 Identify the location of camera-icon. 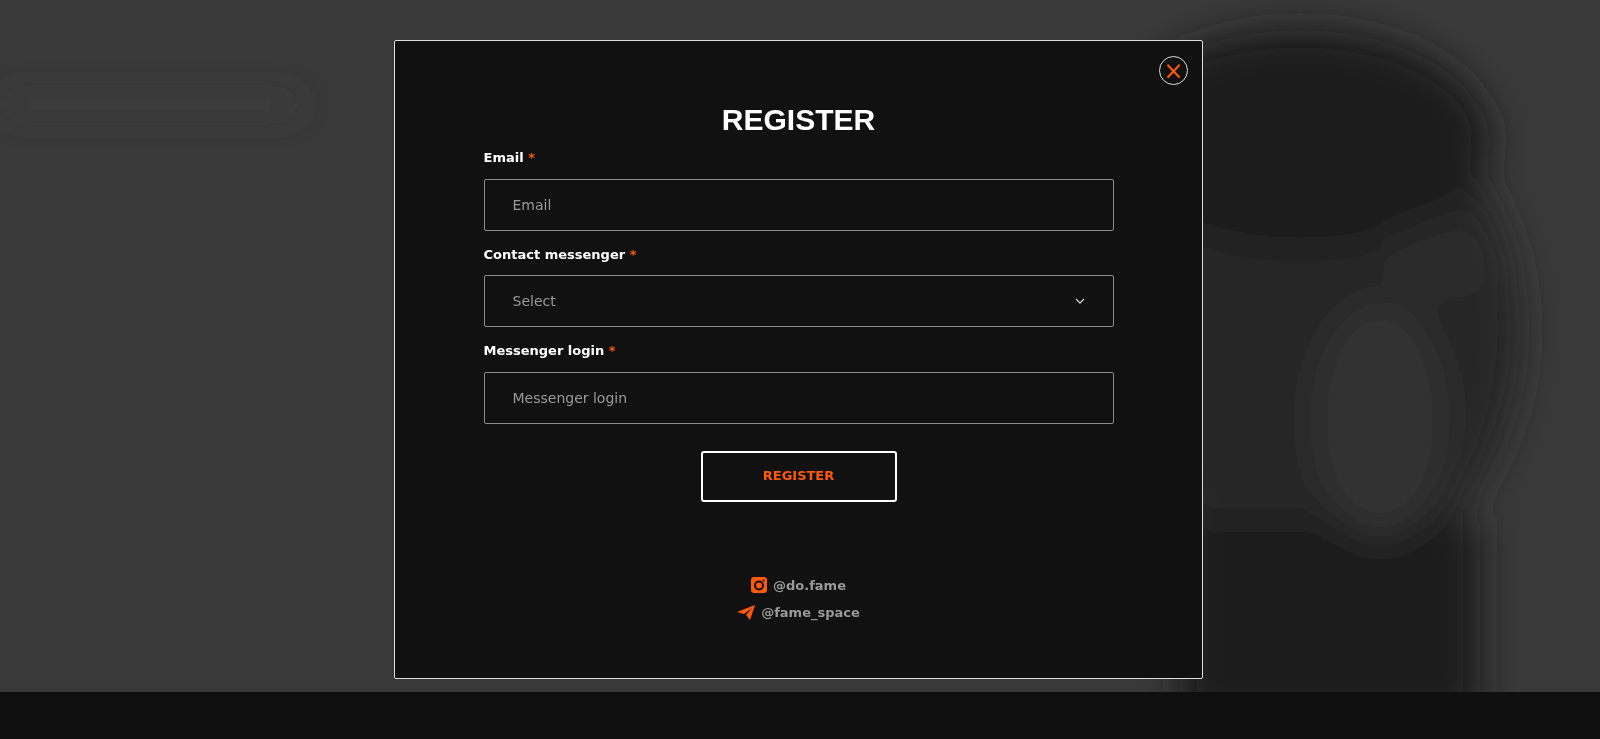
(759, 585).